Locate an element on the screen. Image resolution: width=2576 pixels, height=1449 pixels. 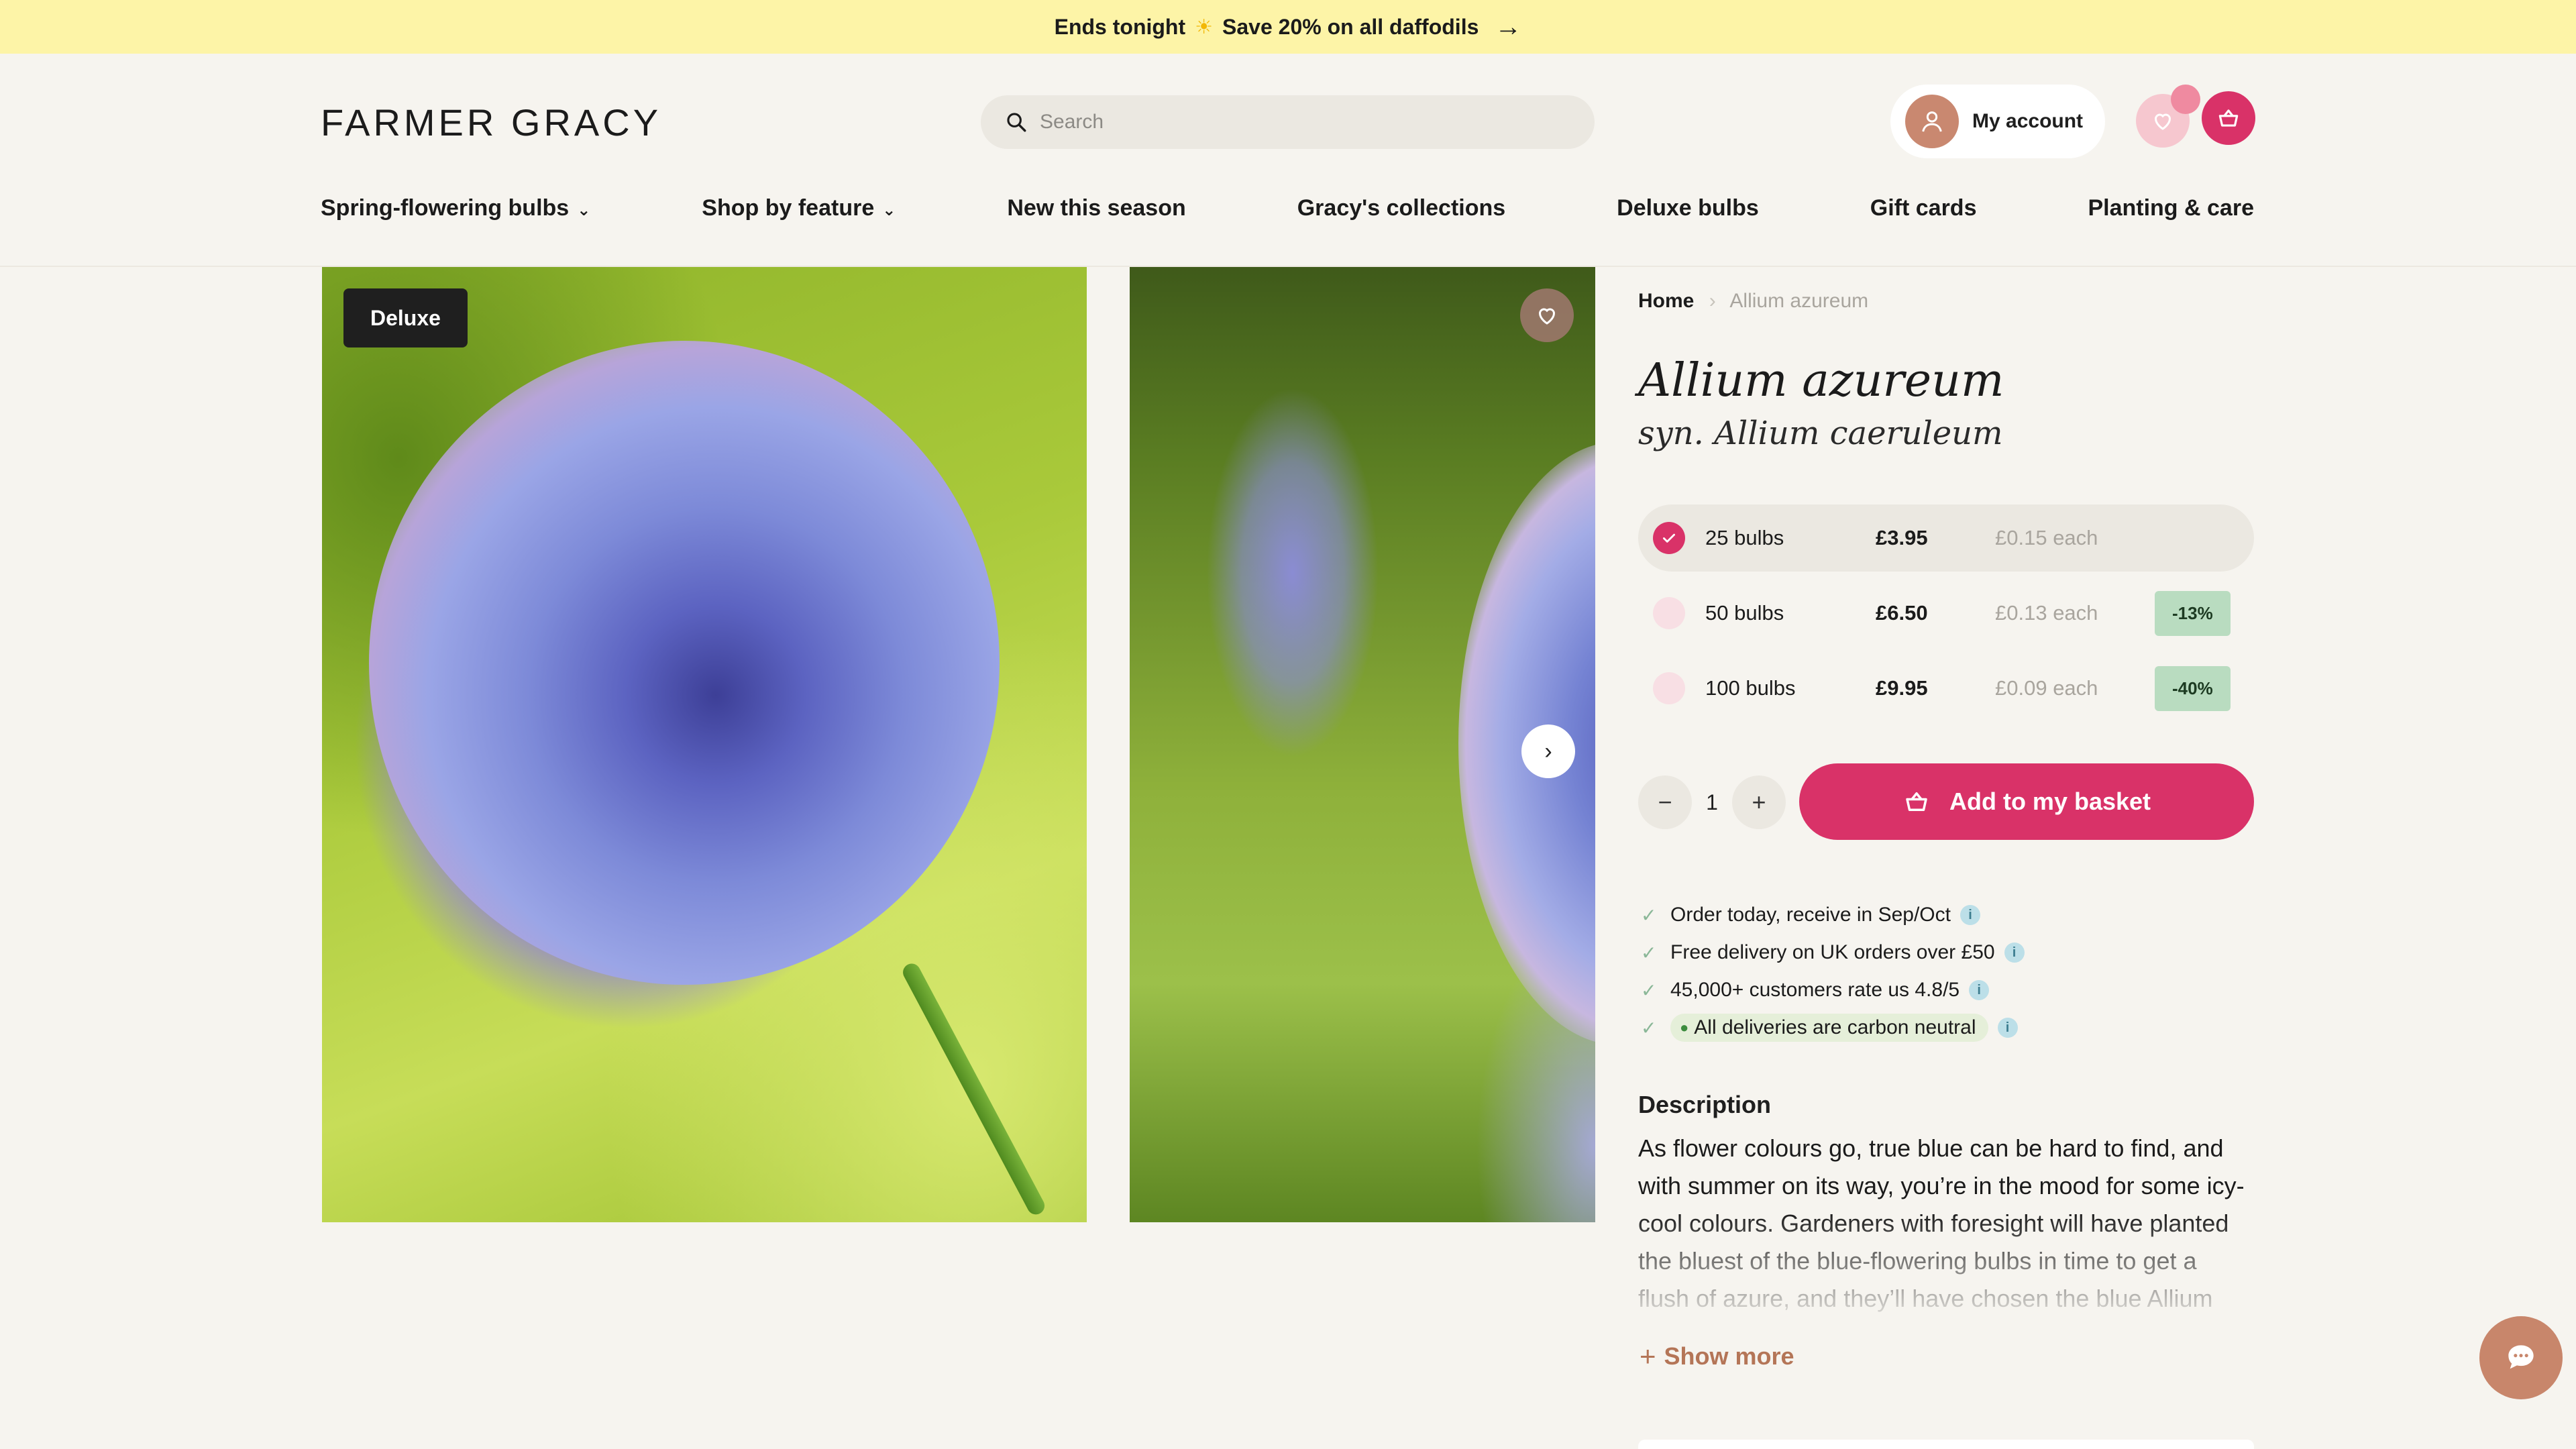
breadcrumb-current: Allium azureum is located at coordinates (1799, 301).